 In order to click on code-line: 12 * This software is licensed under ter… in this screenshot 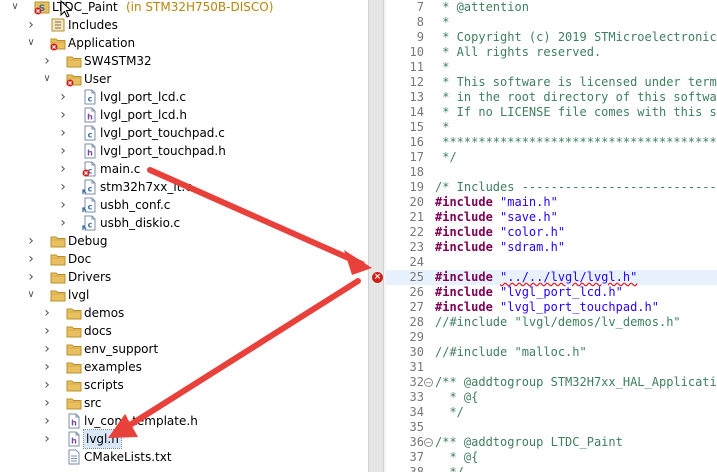, I will do `click(551, 82)`.